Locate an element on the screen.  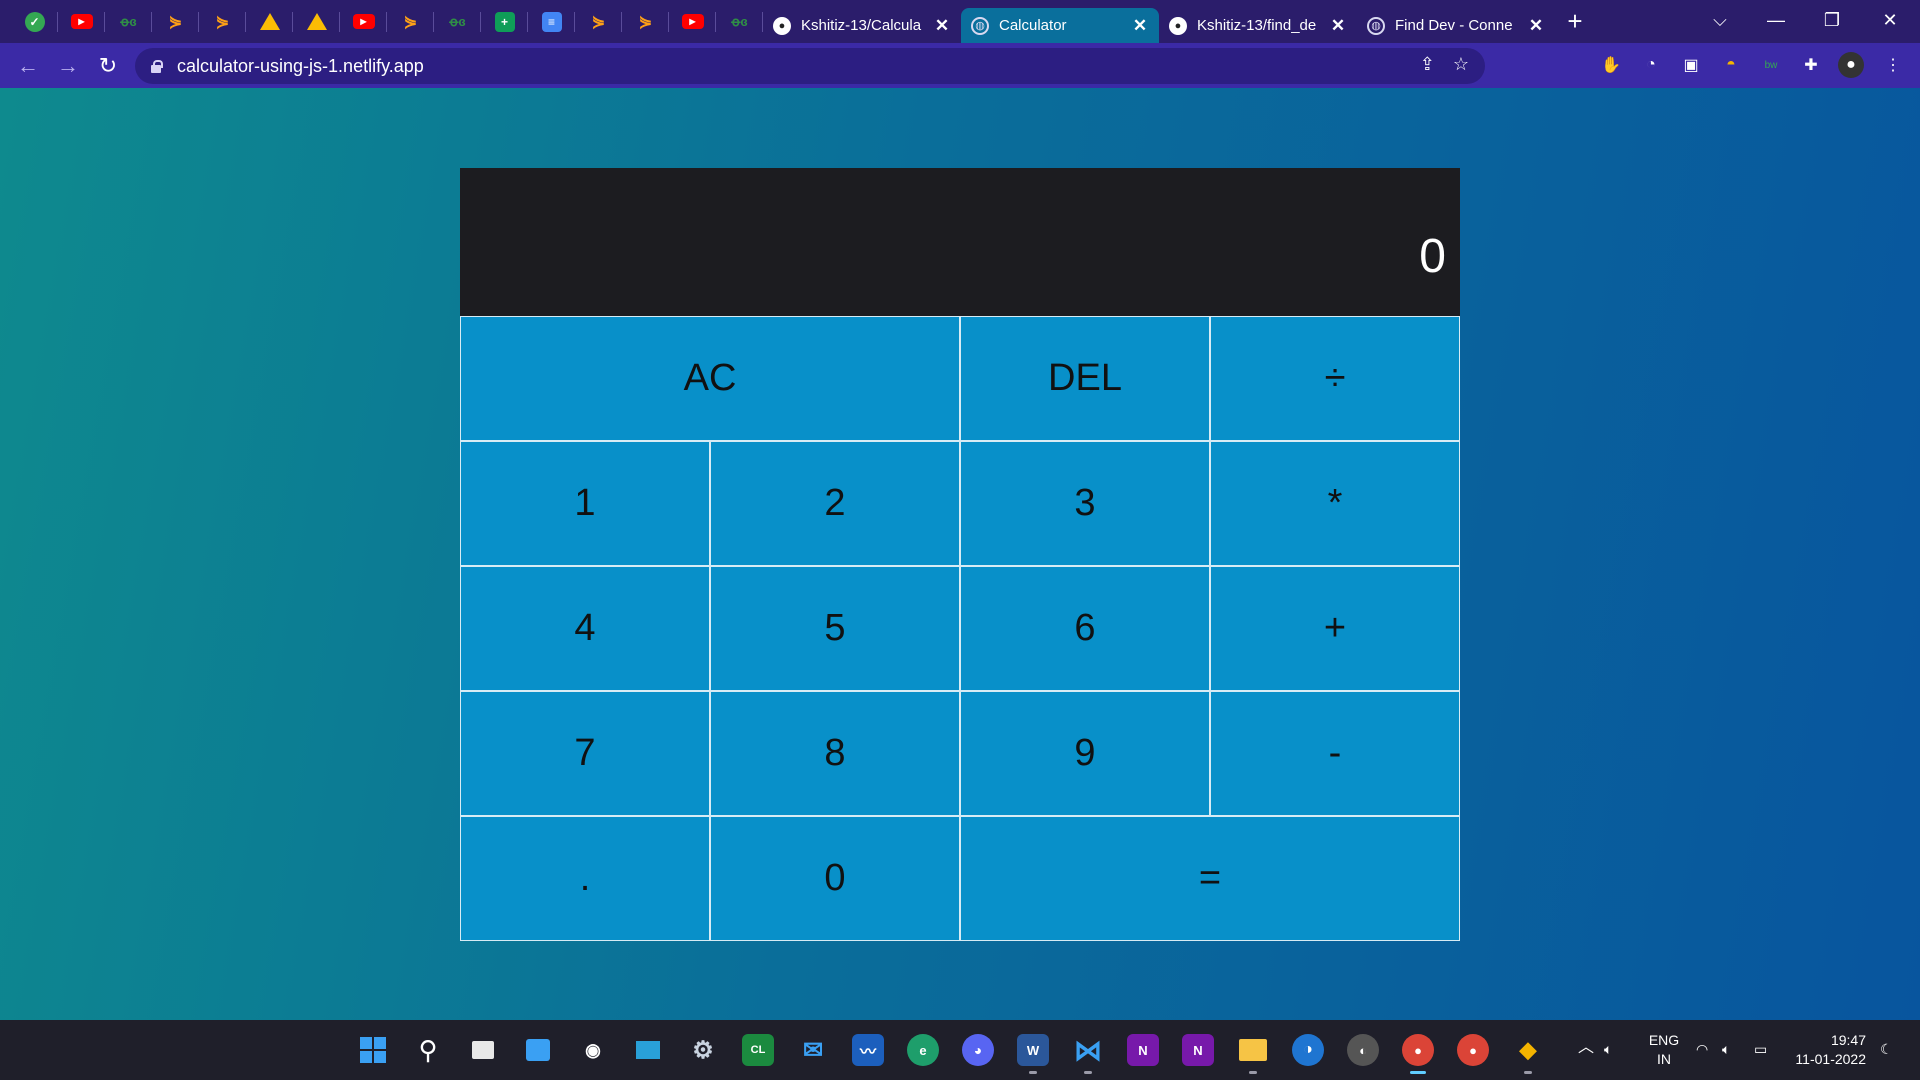
digit-2-button: 2 is located at coordinates (835, 503).